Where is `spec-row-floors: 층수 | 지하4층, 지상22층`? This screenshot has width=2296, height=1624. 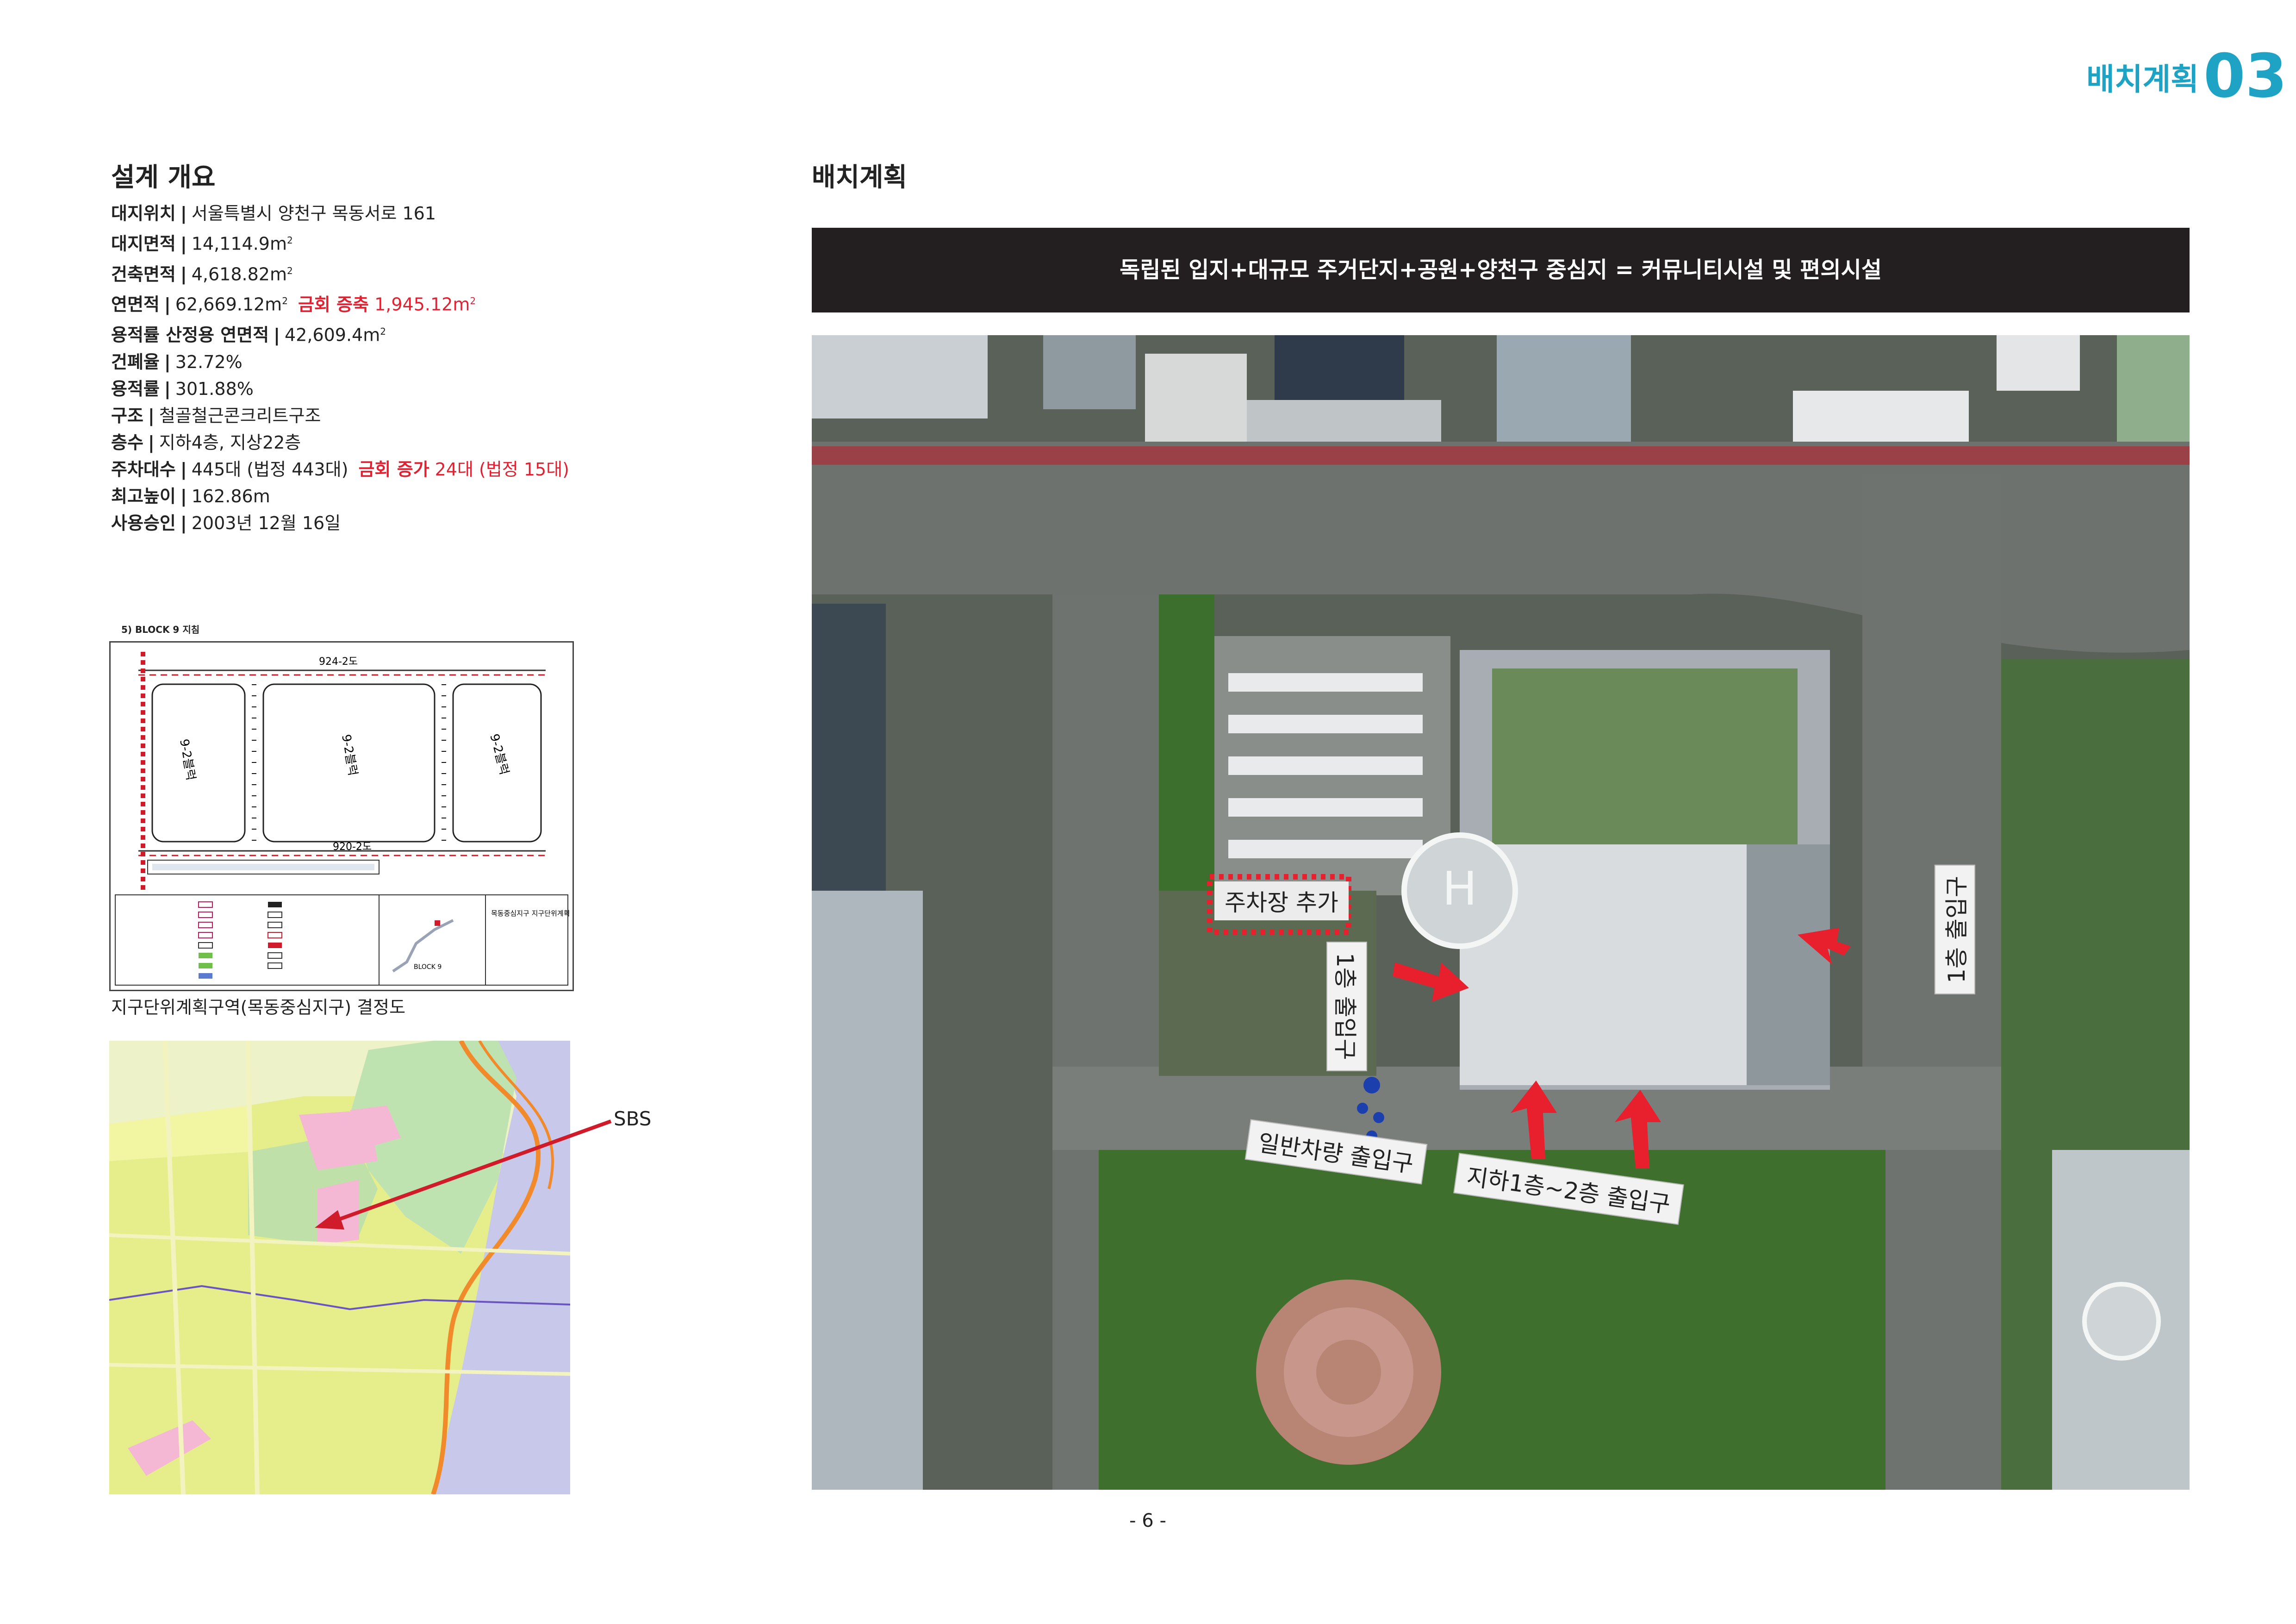 spec-row-floors: 층수 | 지하4층, 지상22층 is located at coordinates (206, 442).